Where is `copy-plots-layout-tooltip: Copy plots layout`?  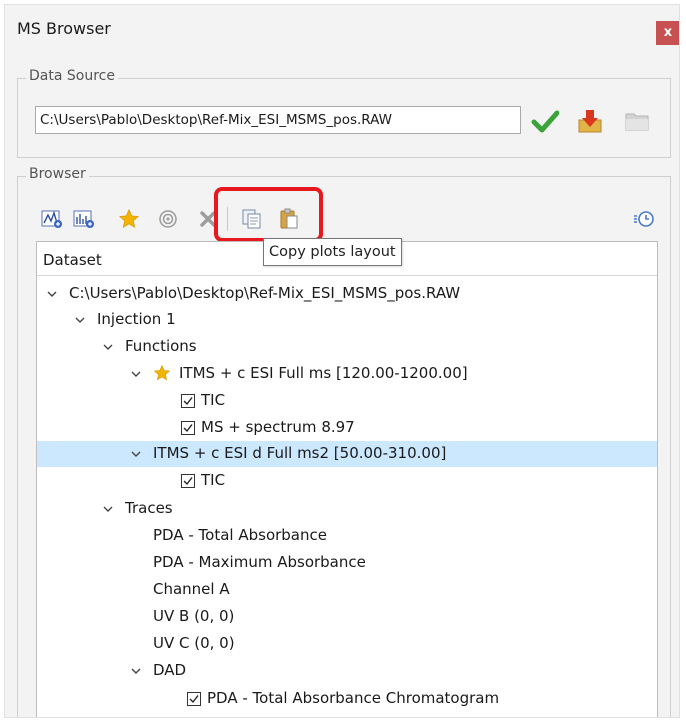 copy-plots-layout-tooltip: Copy plots layout is located at coordinates (332, 252).